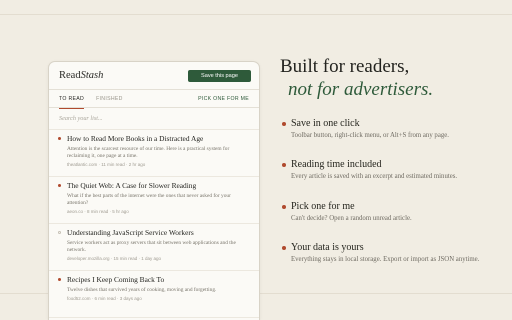 Image resolution: width=512 pixels, height=320 pixels. Describe the element at coordinates (158, 185) in the screenshot. I see `article-title: The Quiet Web: A Case for Slower Reading` at that location.